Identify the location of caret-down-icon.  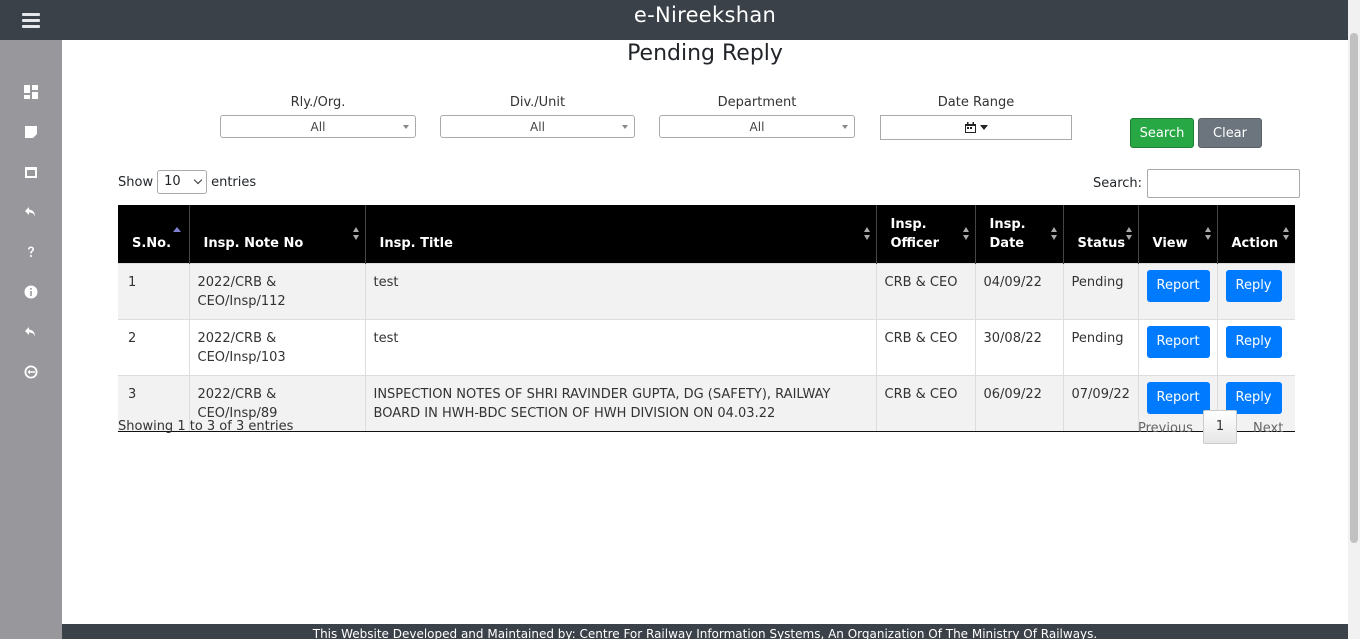
(983, 127).